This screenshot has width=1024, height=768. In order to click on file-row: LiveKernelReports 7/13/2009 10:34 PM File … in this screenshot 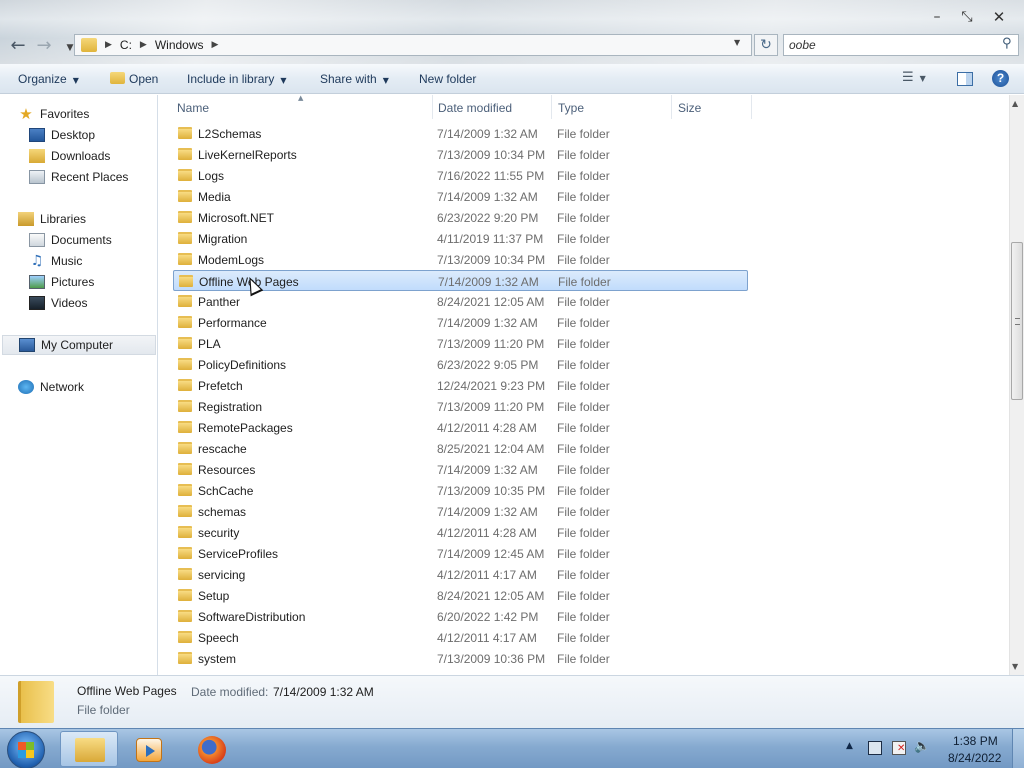, I will do `click(460, 154)`.